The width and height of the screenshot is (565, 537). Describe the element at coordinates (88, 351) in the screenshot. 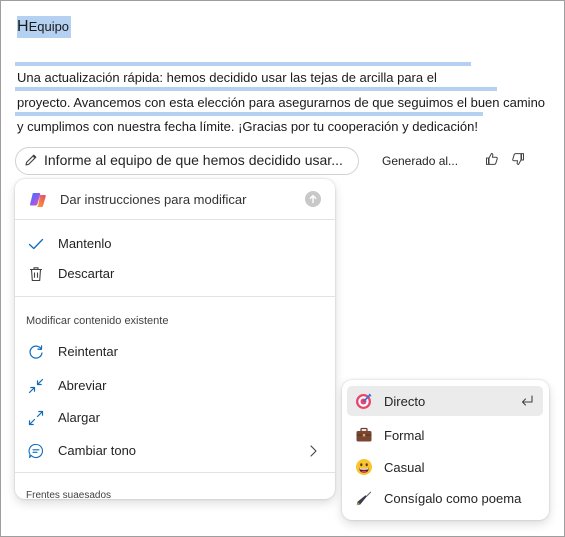

I see `retry-label: Reintentar` at that location.